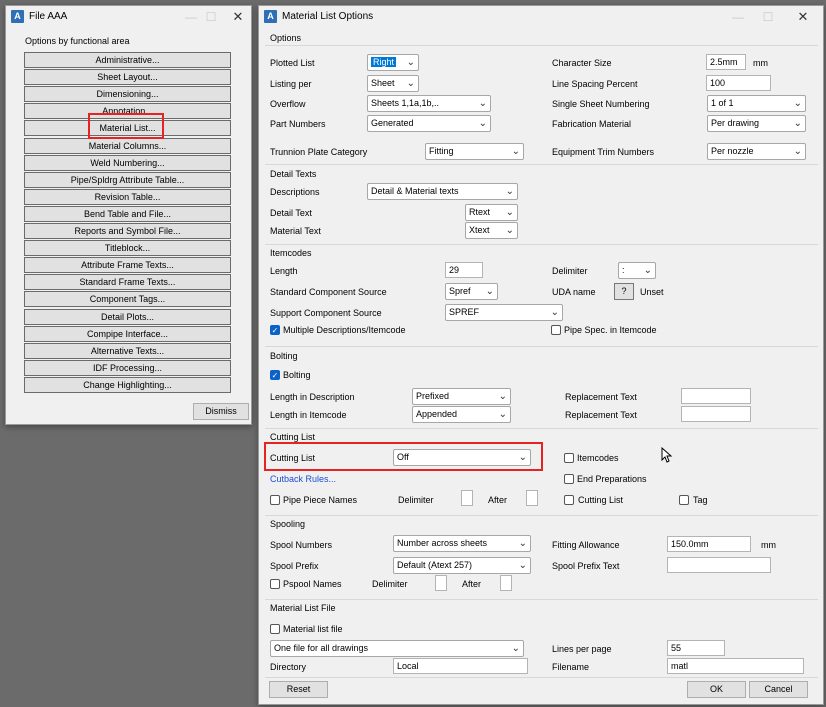  I want to click on section-title-material-file: Material List File, so click(303, 608).